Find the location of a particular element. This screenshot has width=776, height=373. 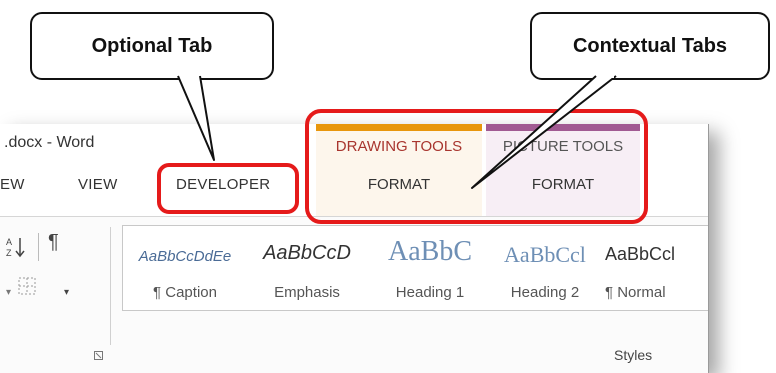

callout-optional-tab-label: Optional Tab is located at coordinates (152, 45).